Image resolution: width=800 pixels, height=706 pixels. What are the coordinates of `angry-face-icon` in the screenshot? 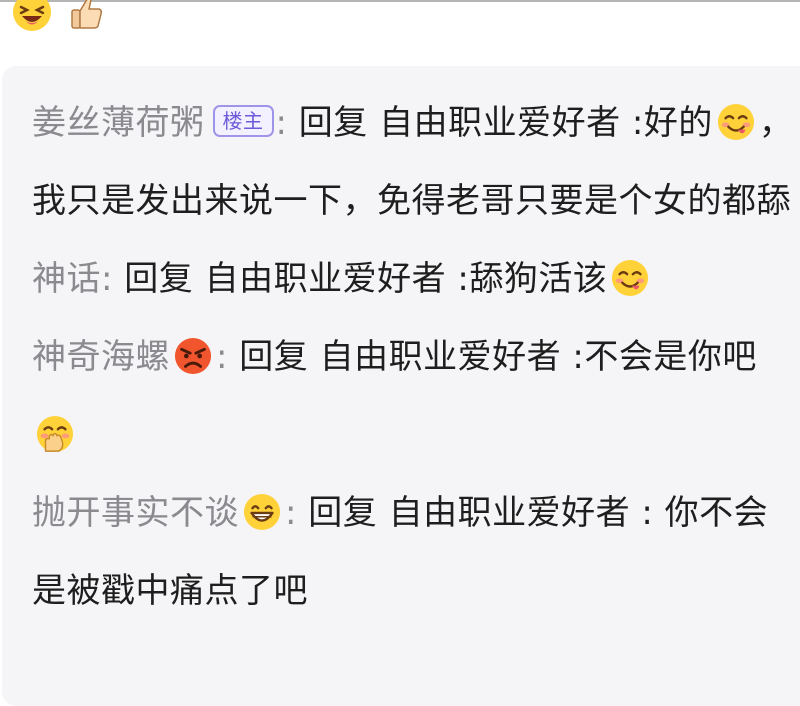 It's located at (193, 355).